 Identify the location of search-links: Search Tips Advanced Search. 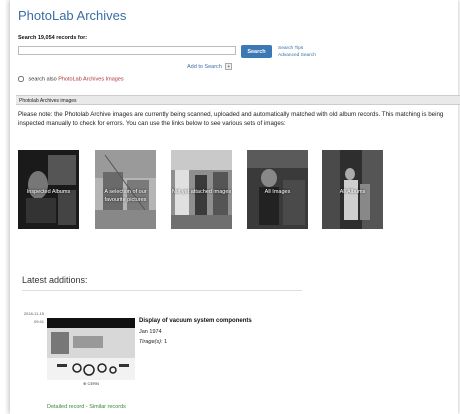
(297, 52).